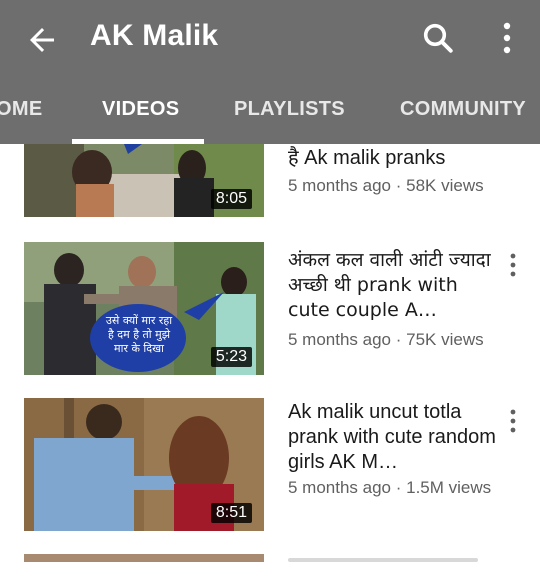 The height and width of the screenshot is (562, 540). What do you see at coordinates (42, 40) in the screenshot?
I see `arrow-back-icon` at bounding box center [42, 40].